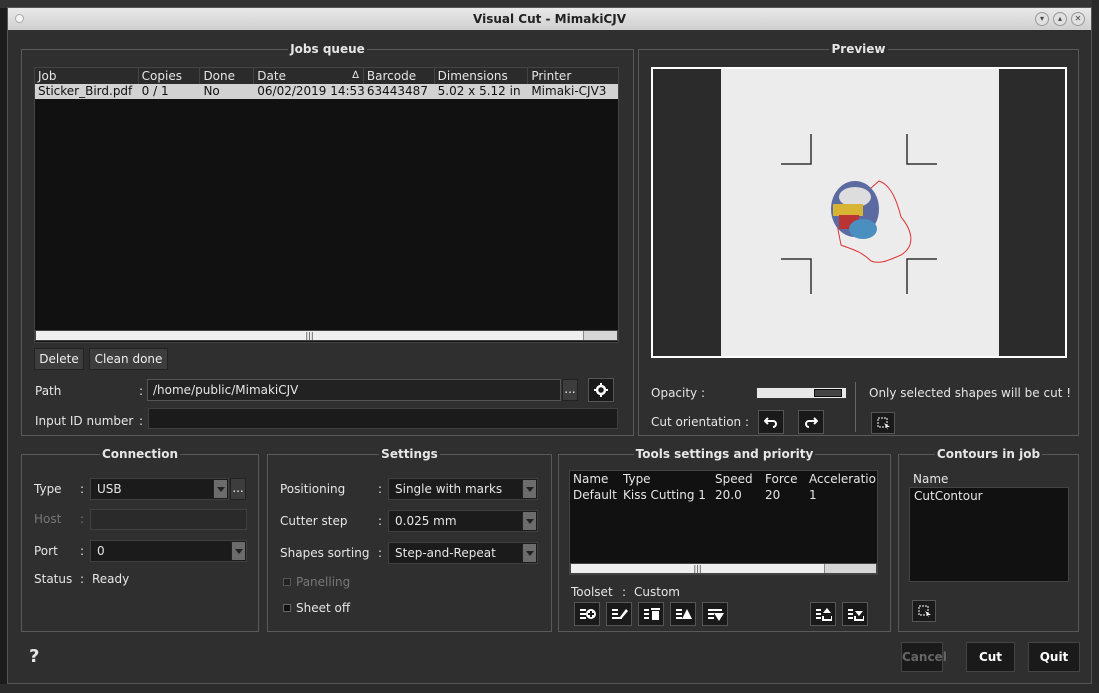 The height and width of the screenshot is (693, 1099). I want to click on jobs-queue-title: Jobs queue, so click(327, 49).